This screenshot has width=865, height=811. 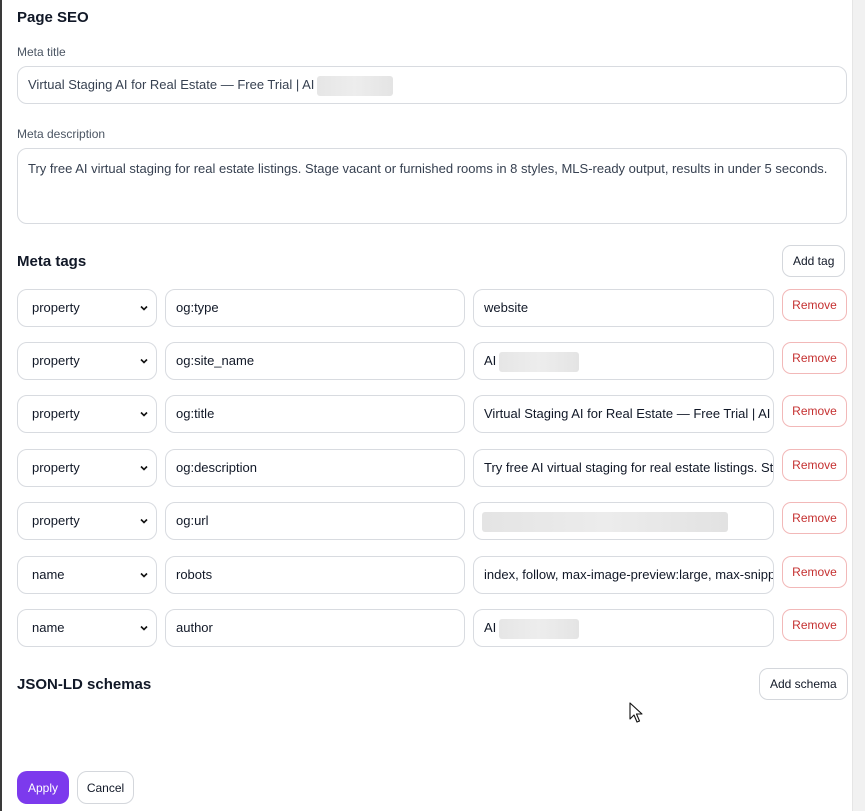 What do you see at coordinates (61, 134) in the screenshot?
I see `meta-description-label: Meta description` at bounding box center [61, 134].